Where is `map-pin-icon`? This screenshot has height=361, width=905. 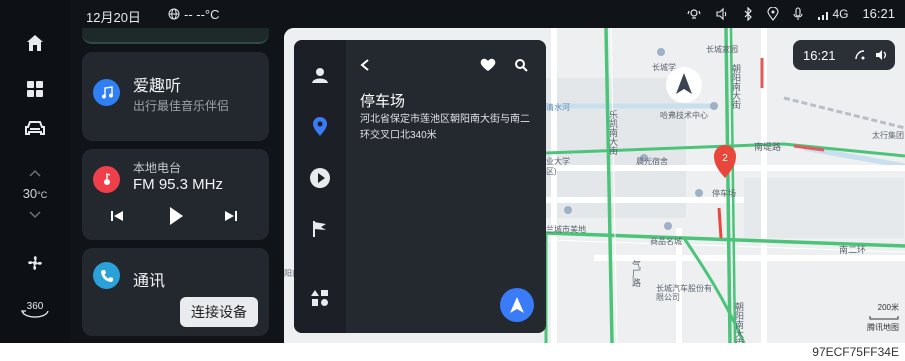
map-pin-icon is located at coordinates (320, 126).